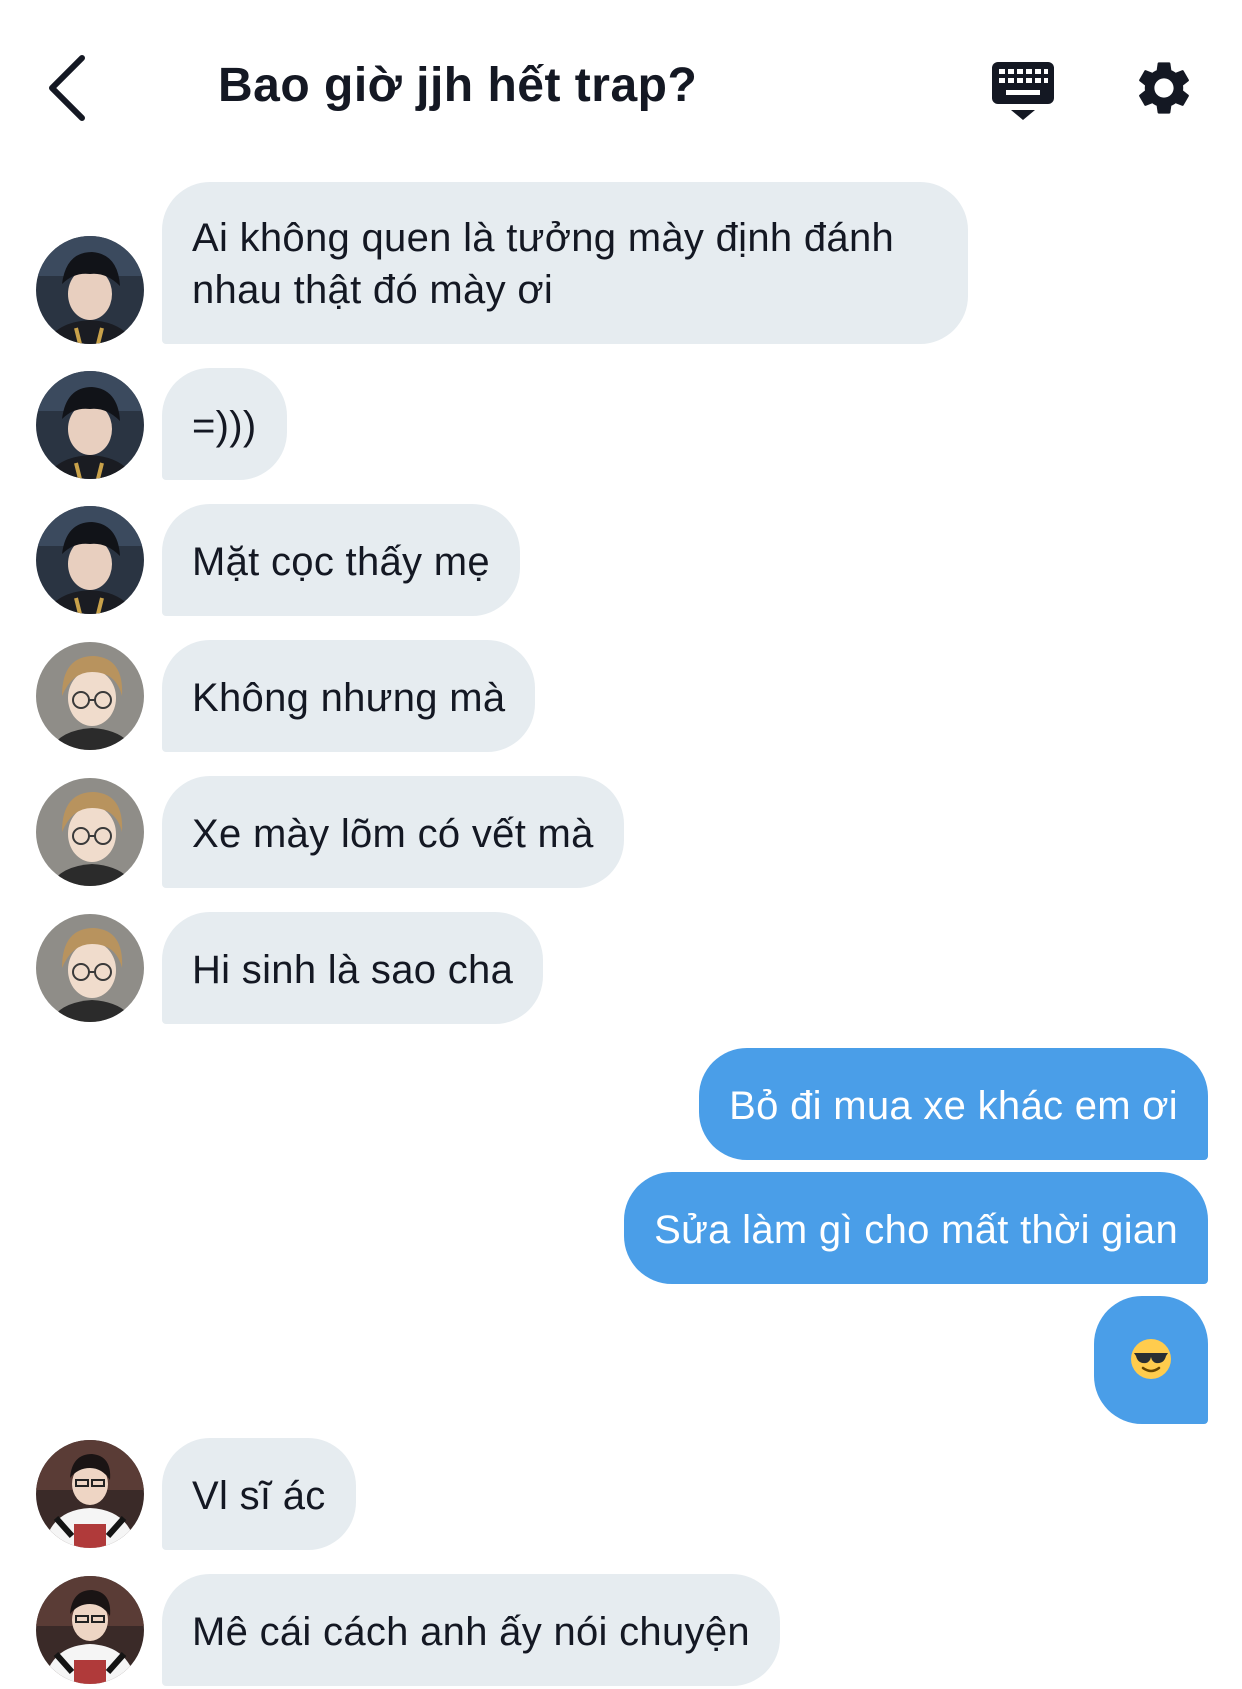 The height and width of the screenshot is (1689, 1242). I want to click on message-text: Mê cái cách anh ấy nói chuyện, so click(471, 1632).